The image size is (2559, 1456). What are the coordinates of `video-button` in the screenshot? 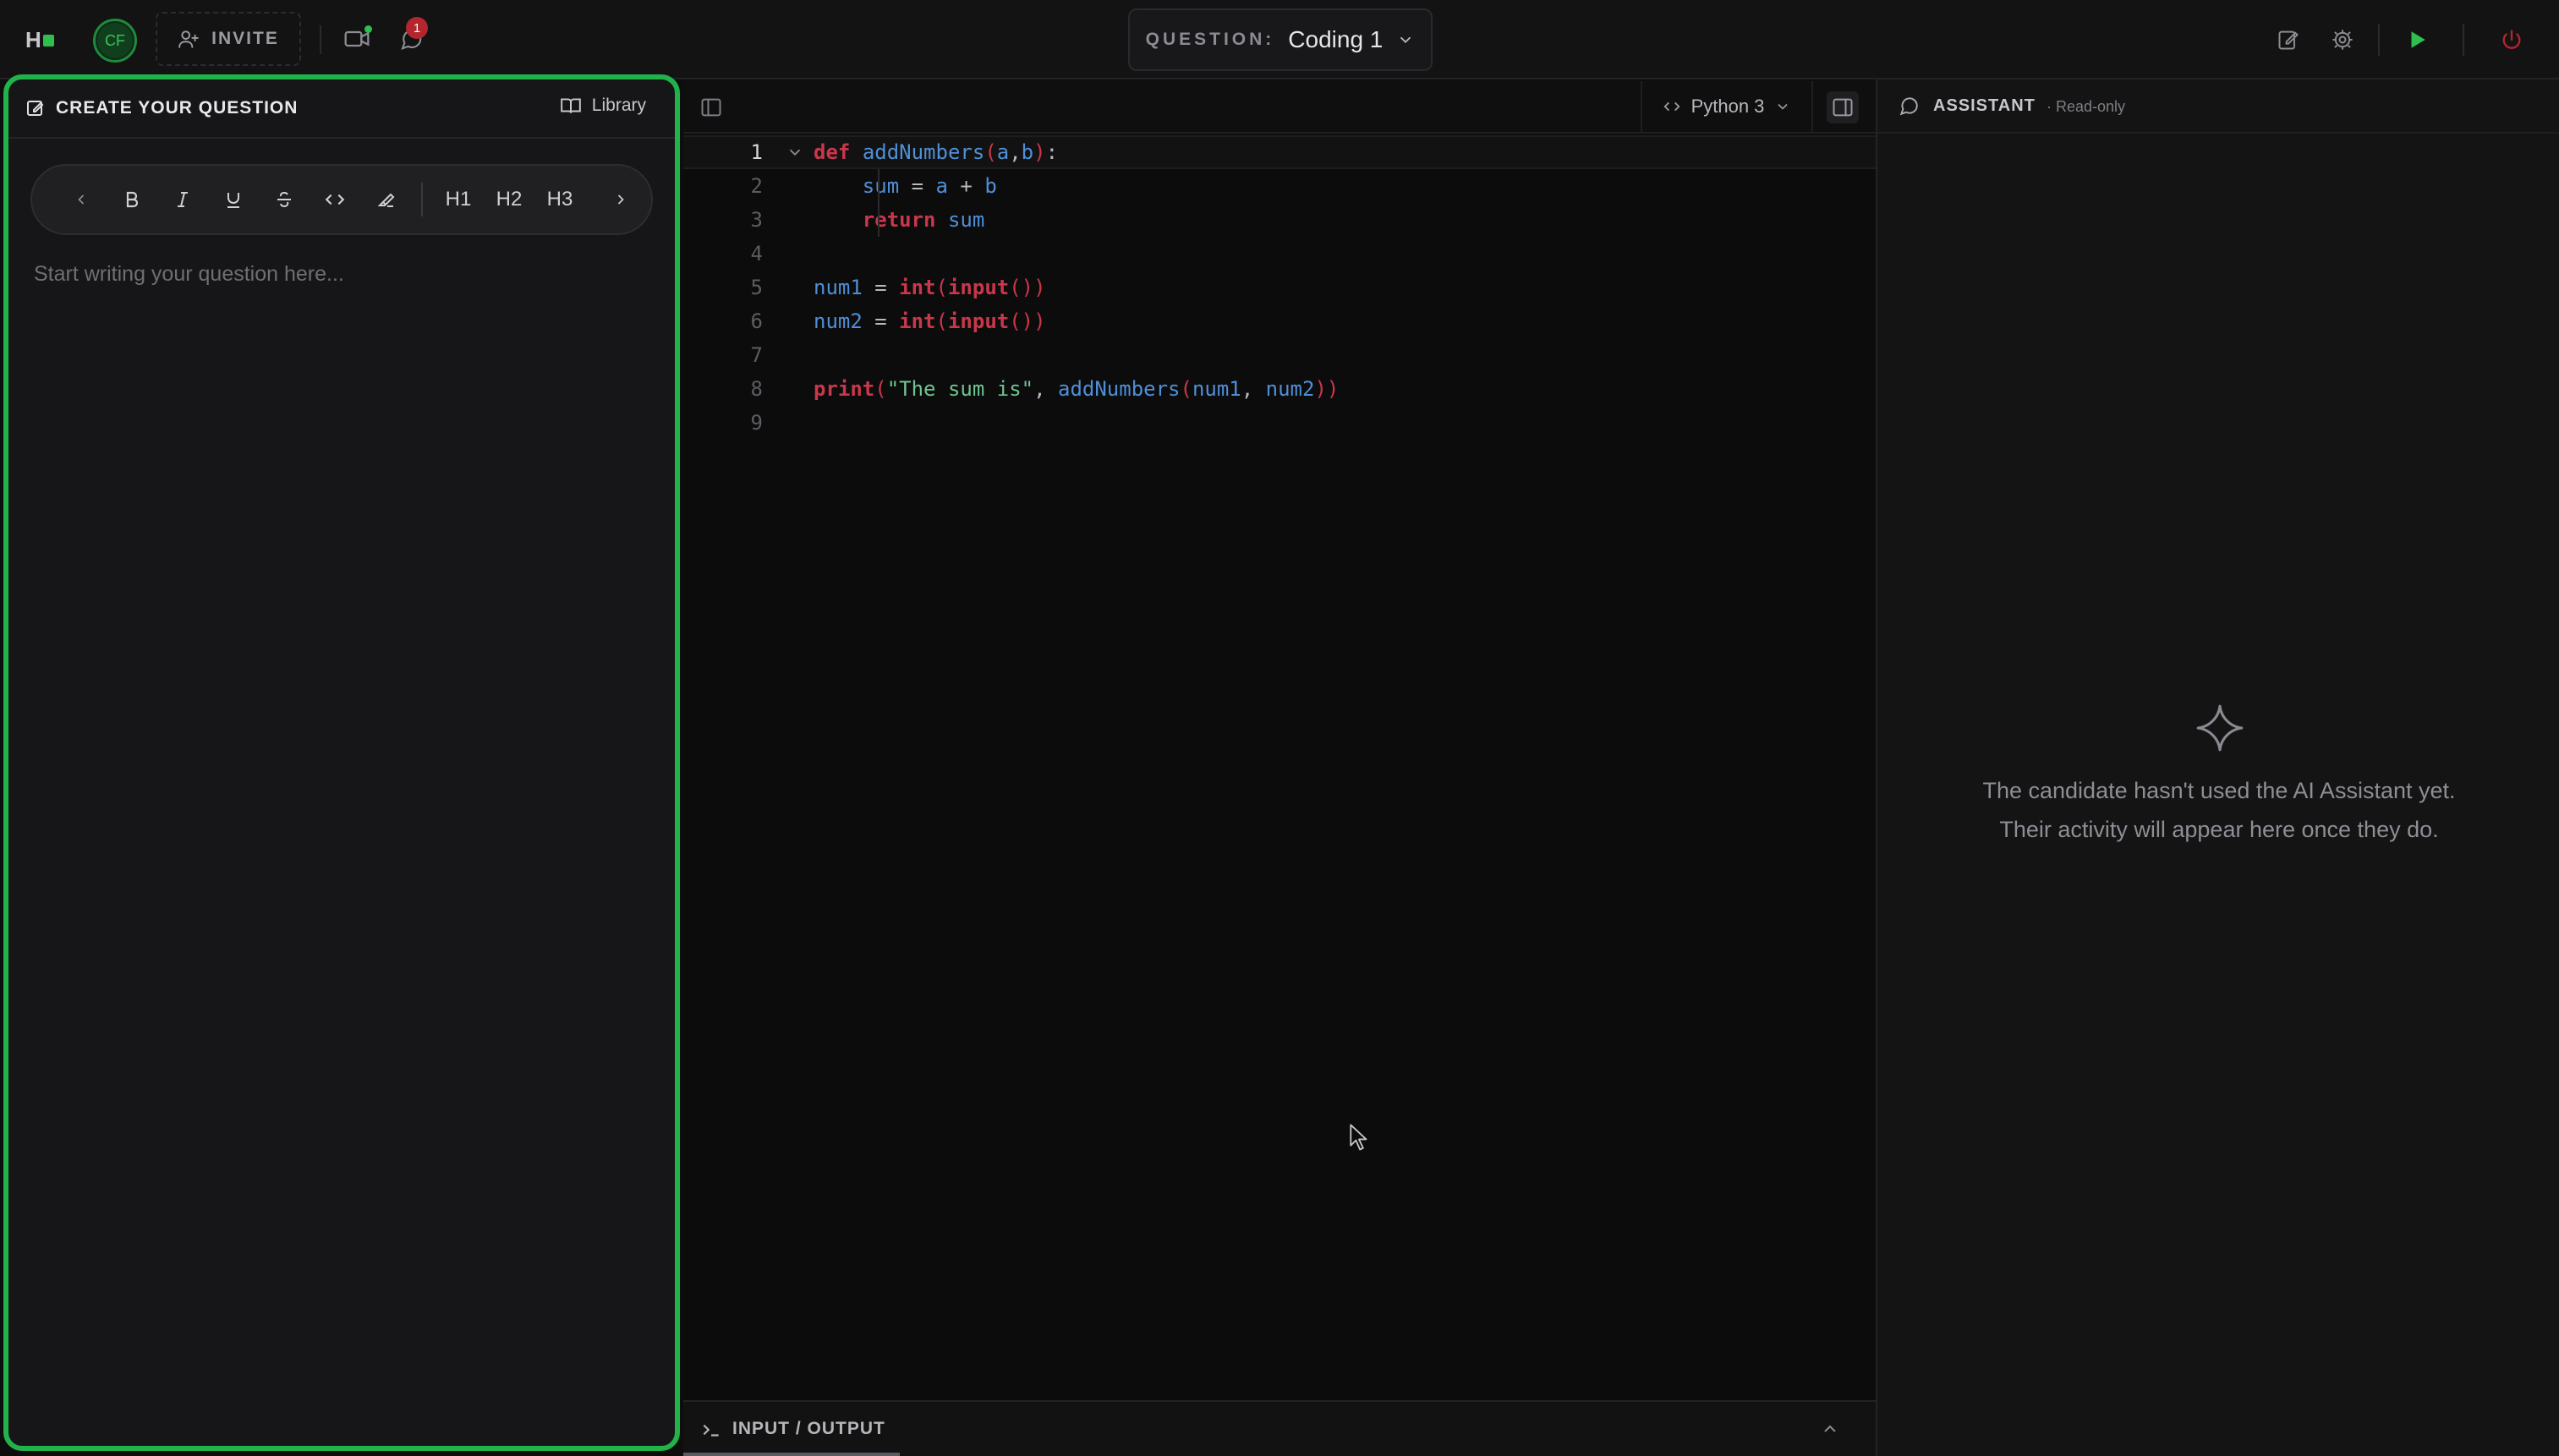 It's located at (357, 39).